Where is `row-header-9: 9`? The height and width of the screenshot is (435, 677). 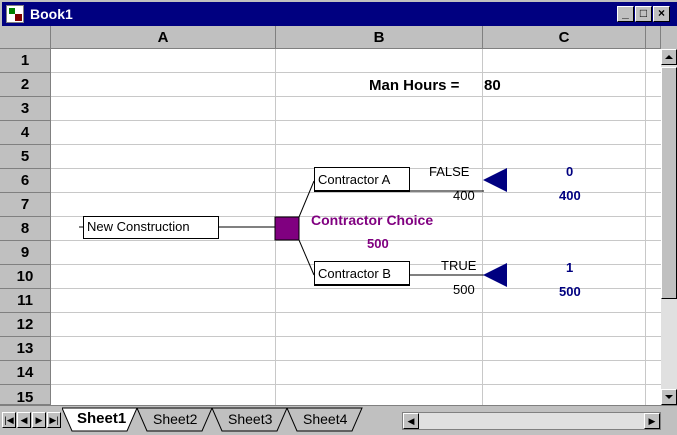 row-header-9: 9 is located at coordinates (25, 253).